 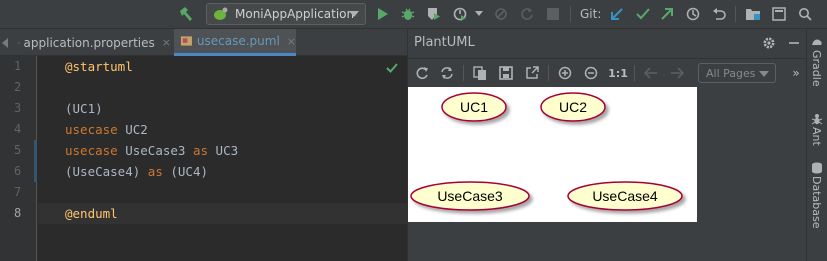 I want to click on gradle-tool-label: Gradle, so click(x=816, y=68).